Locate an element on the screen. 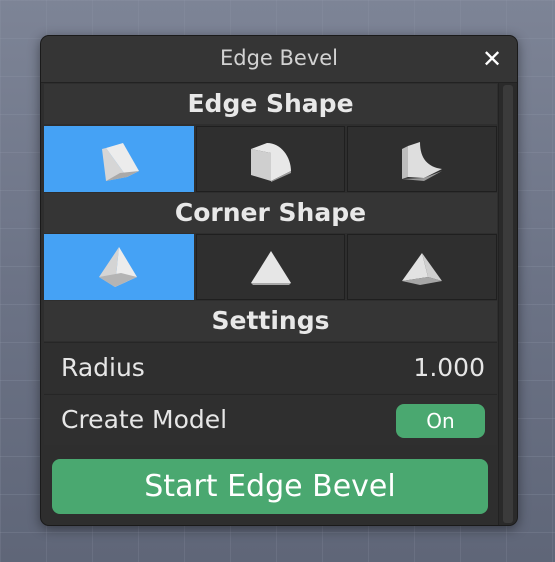 The height and width of the screenshot is (562, 555). corner-shape-flat-triangle-button is located at coordinates (422, 267).